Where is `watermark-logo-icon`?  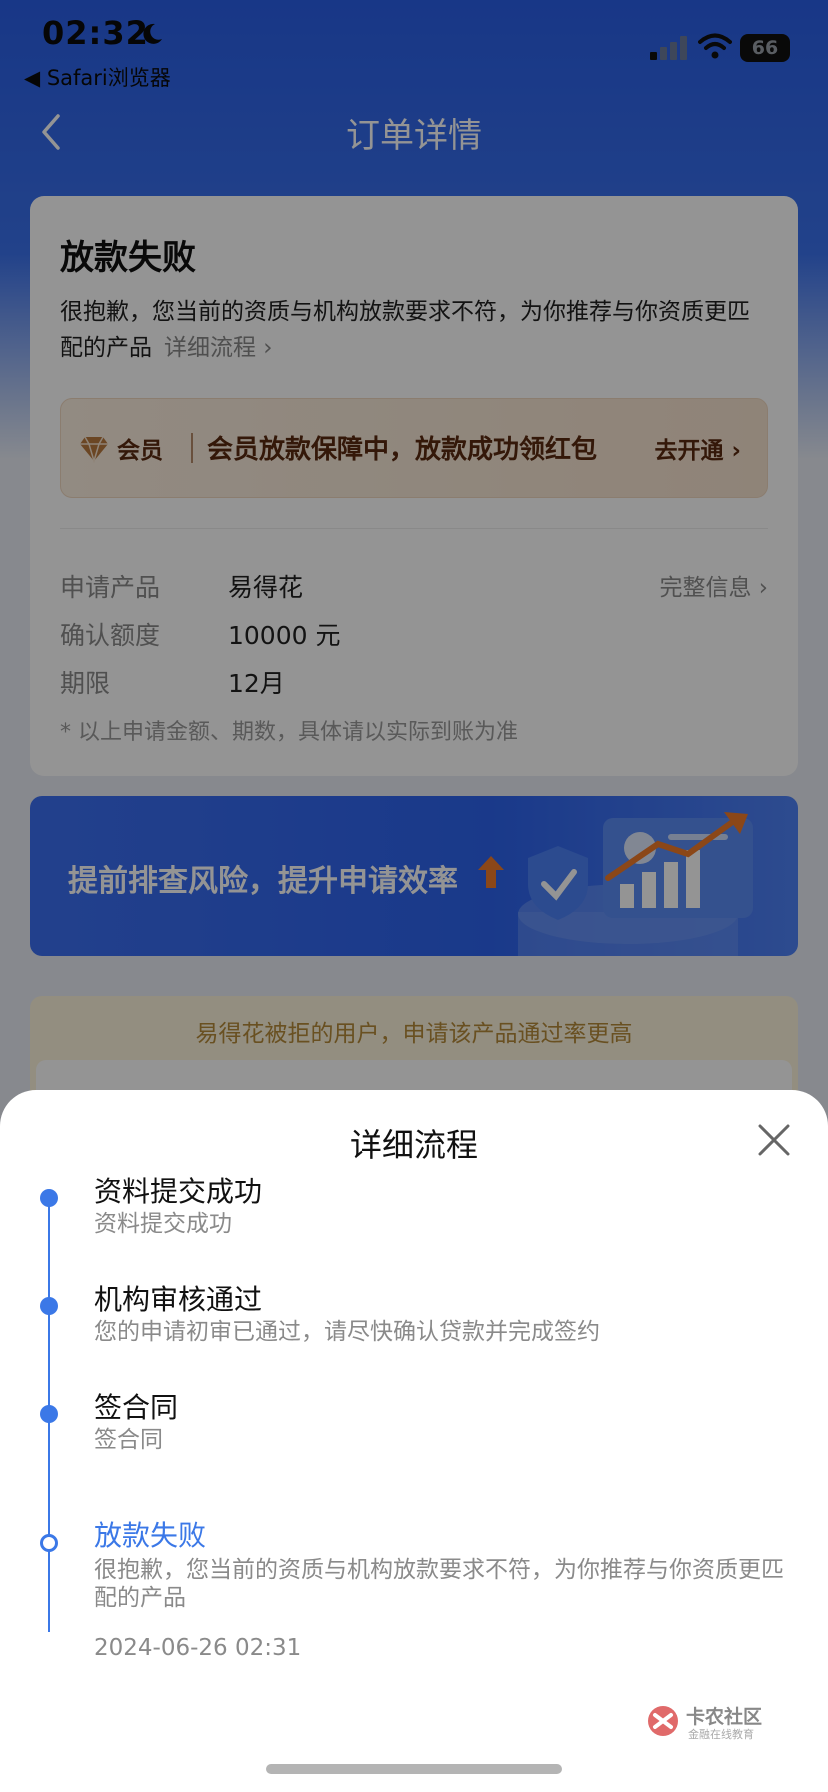 watermark-logo-icon is located at coordinates (663, 1721).